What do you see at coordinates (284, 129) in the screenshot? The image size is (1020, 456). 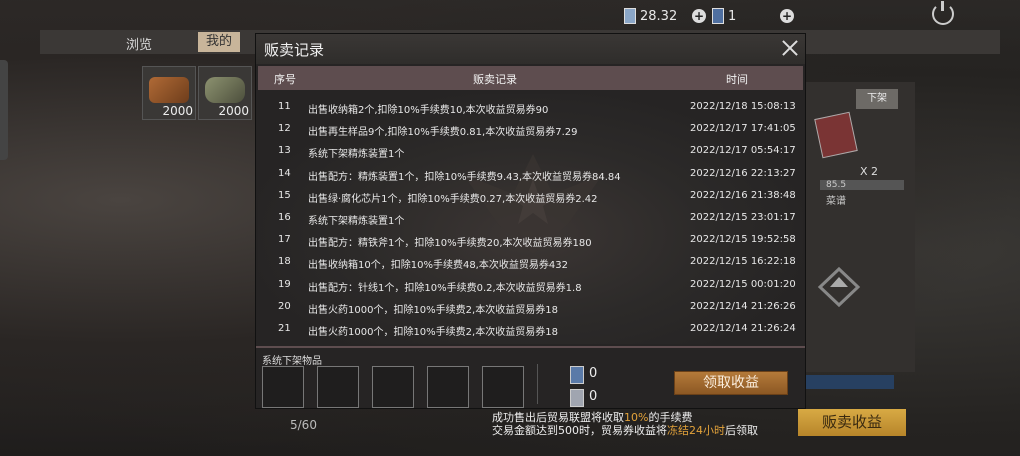 I see `row-number: 12` at bounding box center [284, 129].